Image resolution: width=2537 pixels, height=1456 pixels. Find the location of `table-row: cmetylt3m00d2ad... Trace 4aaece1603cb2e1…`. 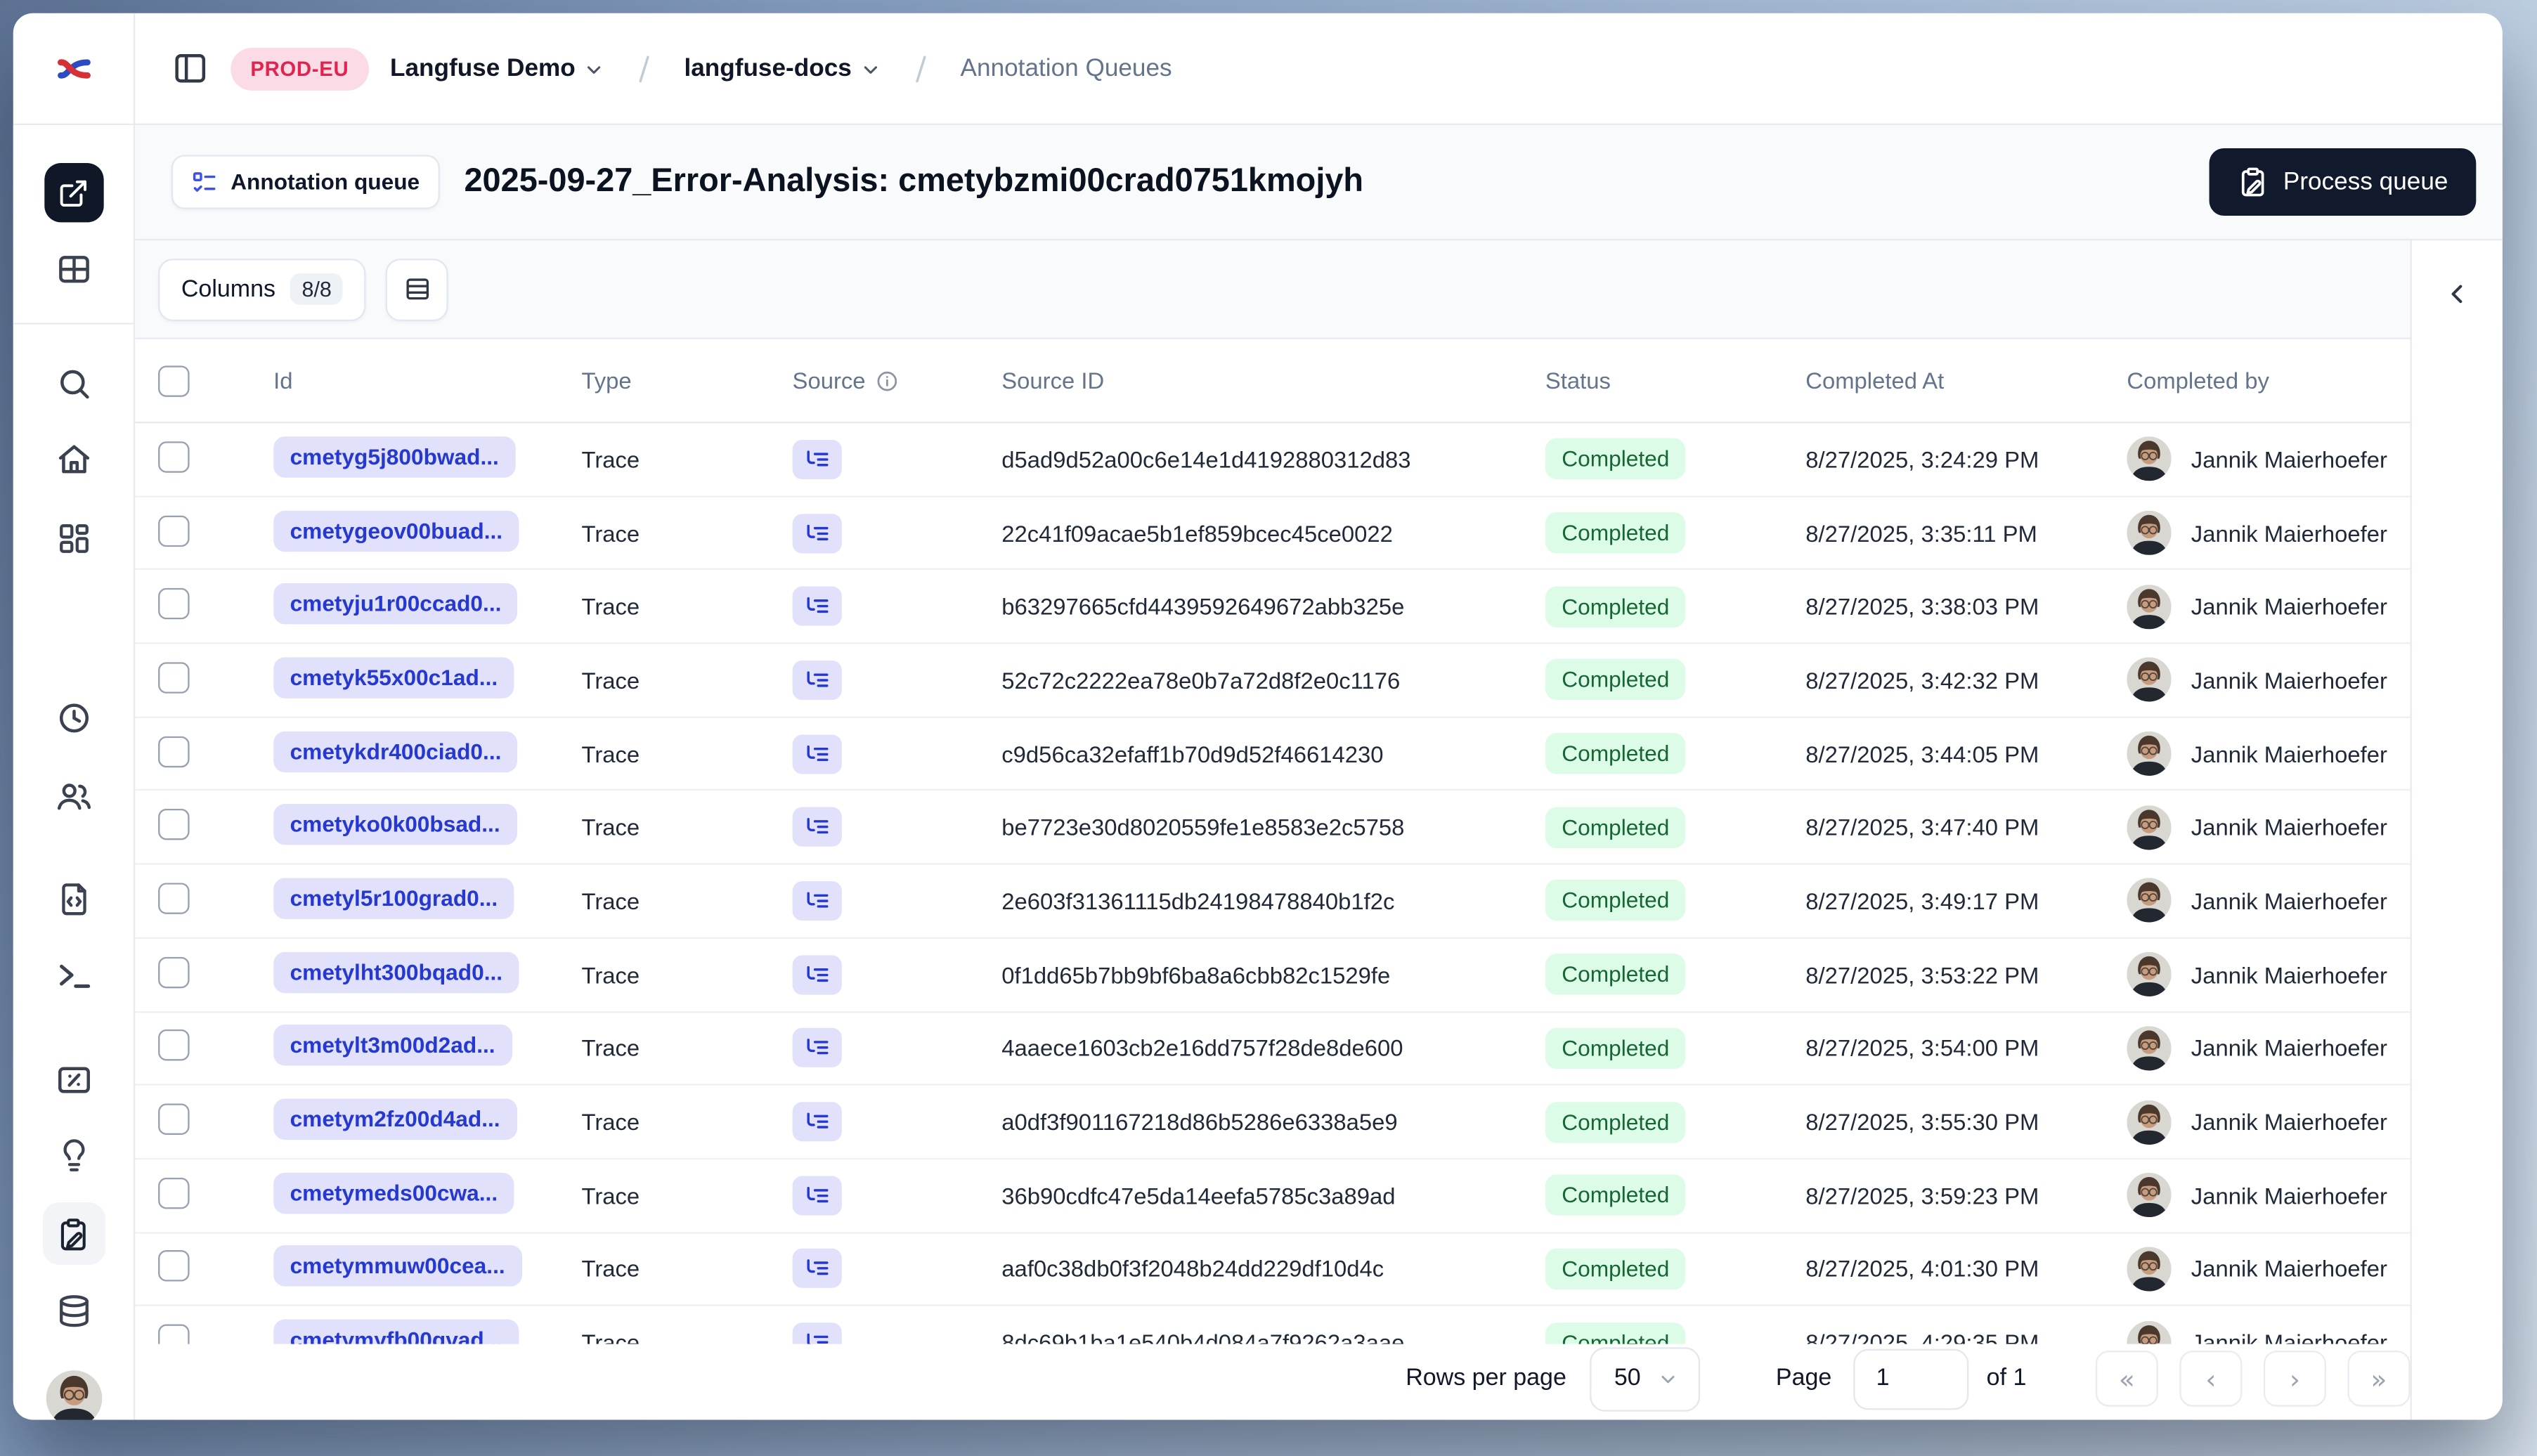

table-row: cmetylt3m00d2ad... Trace 4aaece1603cb2e1… is located at coordinates (1273, 1049).